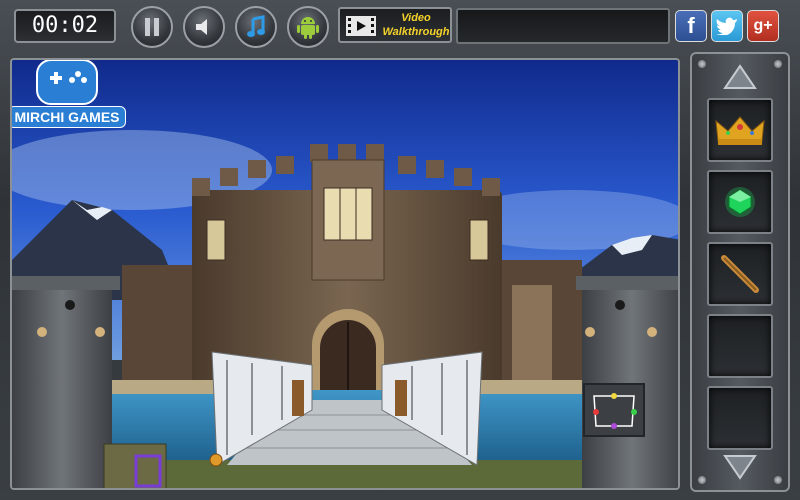 This screenshot has height=500, width=800. What do you see at coordinates (65, 26) in the screenshot?
I see `timer-display: 00:02` at bounding box center [65, 26].